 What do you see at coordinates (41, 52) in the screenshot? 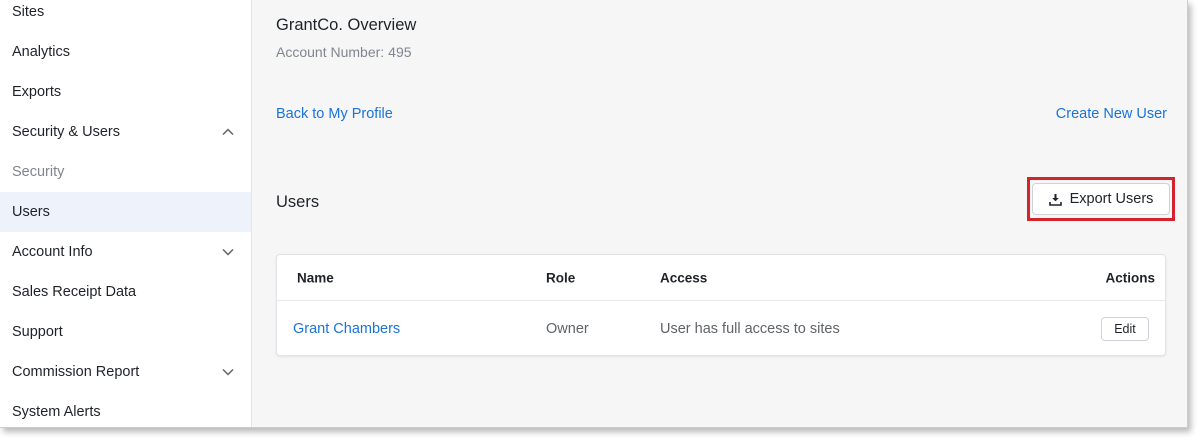
I see `sidebar-item-label: Analytics` at bounding box center [41, 52].